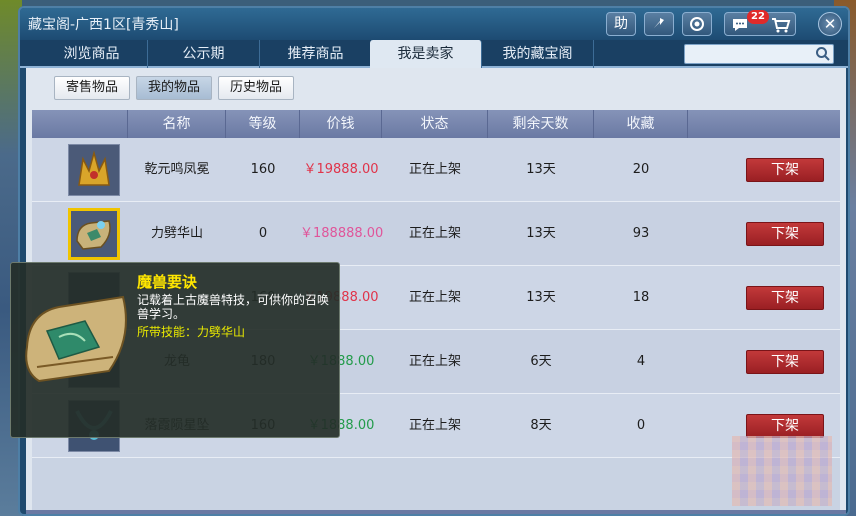 The width and height of the screenshot is (856, 516). I want to click on help-button: 助, so click(621, 24).